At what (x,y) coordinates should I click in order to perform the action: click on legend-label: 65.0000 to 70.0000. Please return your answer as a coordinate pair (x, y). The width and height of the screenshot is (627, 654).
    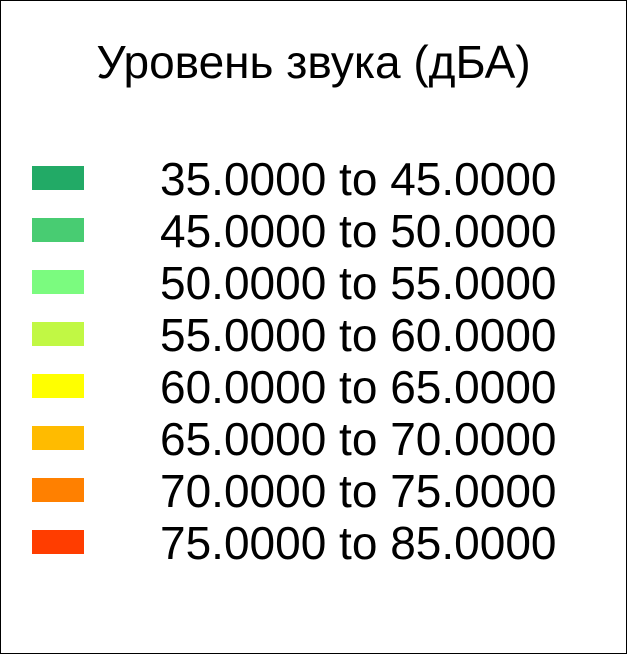
    Looking at the image, I should click on (358, 439).